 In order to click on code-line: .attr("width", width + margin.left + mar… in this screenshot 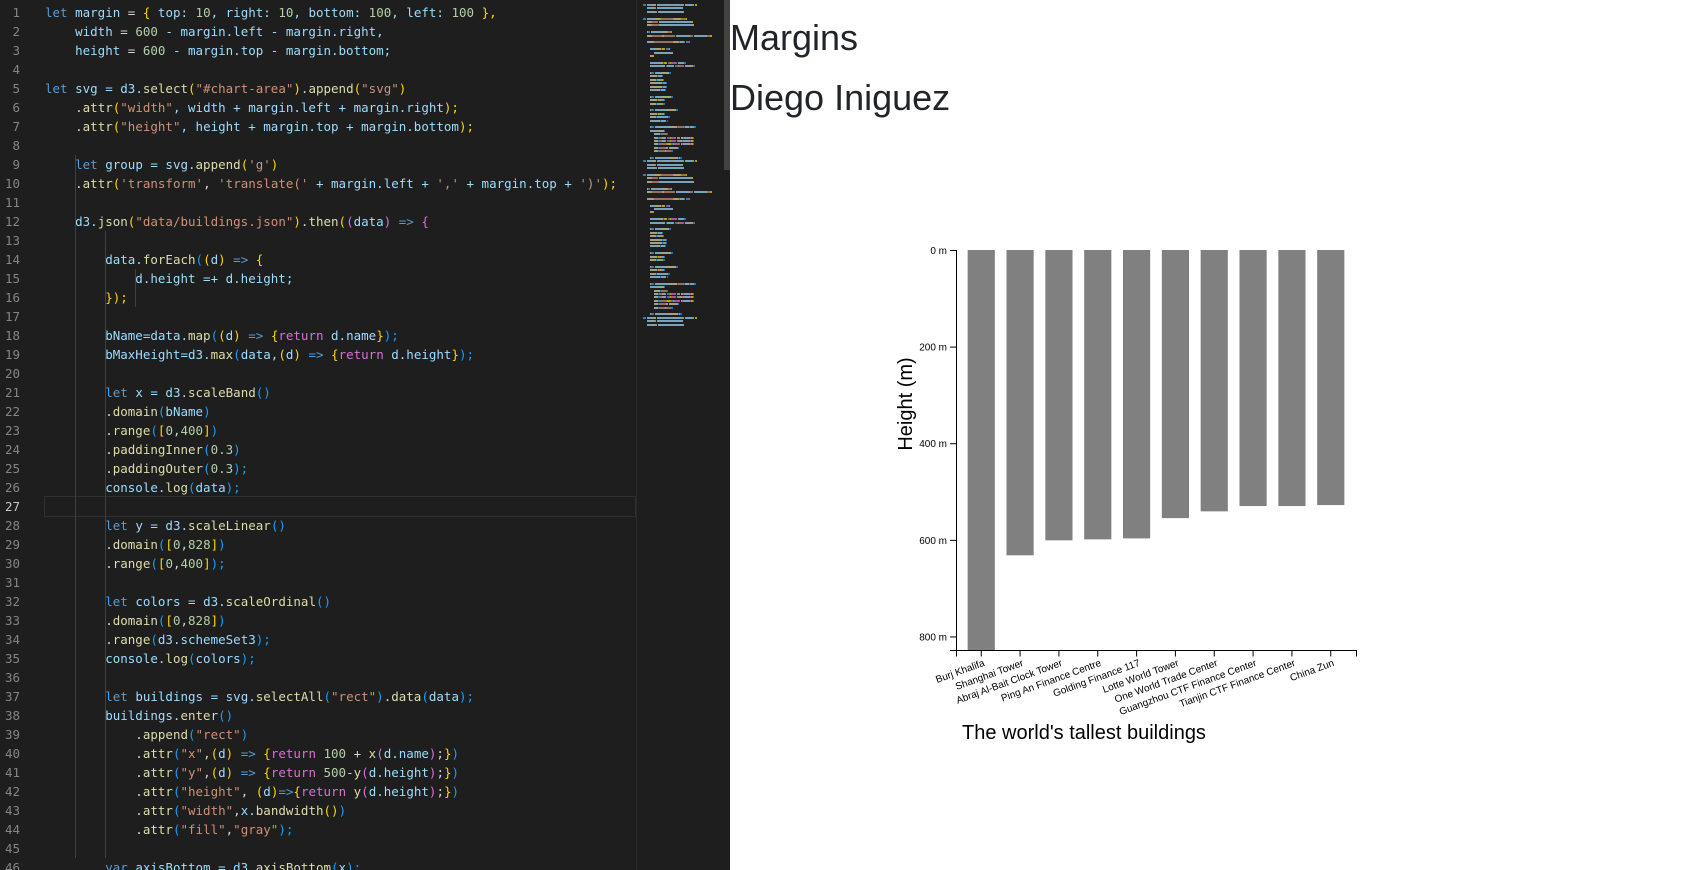, I will do `click(252, 107)`.